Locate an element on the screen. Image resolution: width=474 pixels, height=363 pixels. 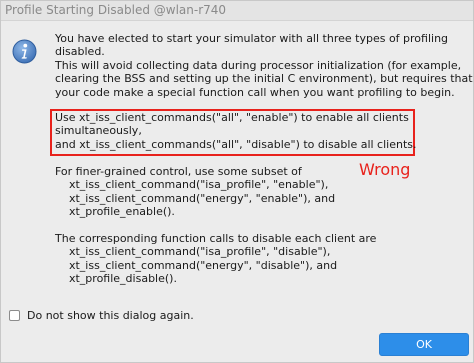
highlighted-line: simultaneously, is located at coordinates (98, 131).